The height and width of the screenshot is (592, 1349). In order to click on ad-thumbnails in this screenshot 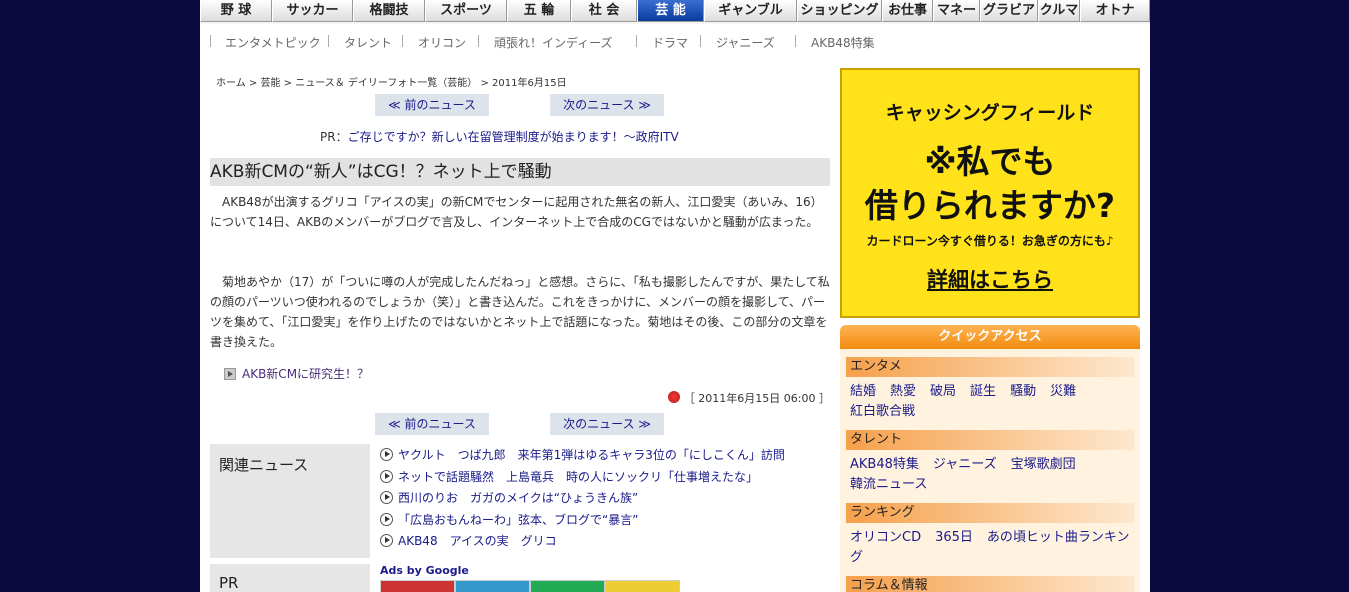, I will do `click(530, 586)`.